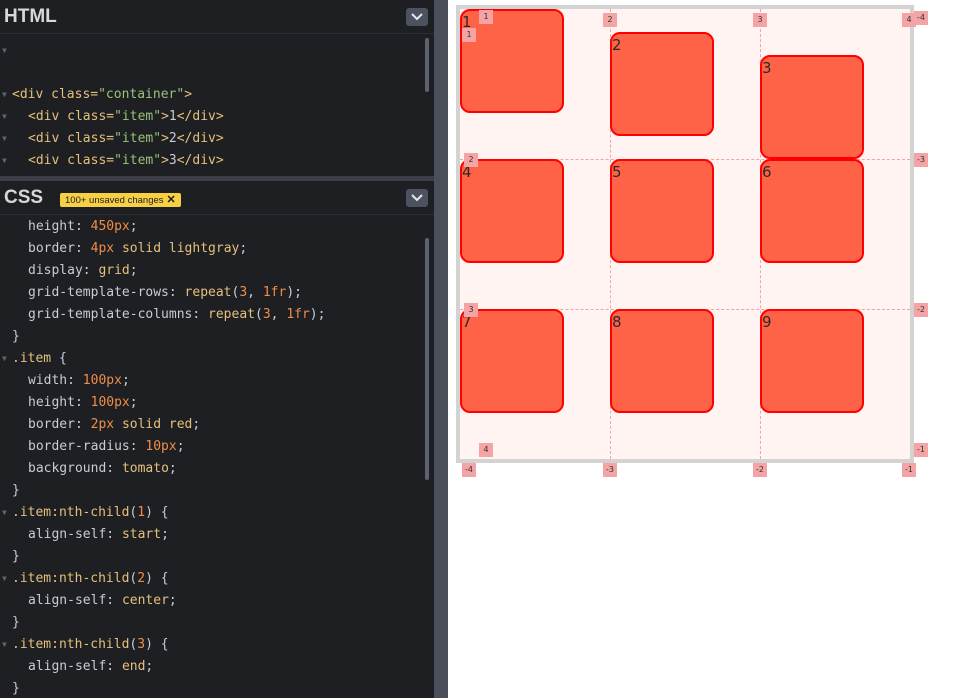 The height and width of the screenshot is (698, 956). Describe the element at coordinates (812, 107) in the screenshot. I see `grid-item: 3` at that location.